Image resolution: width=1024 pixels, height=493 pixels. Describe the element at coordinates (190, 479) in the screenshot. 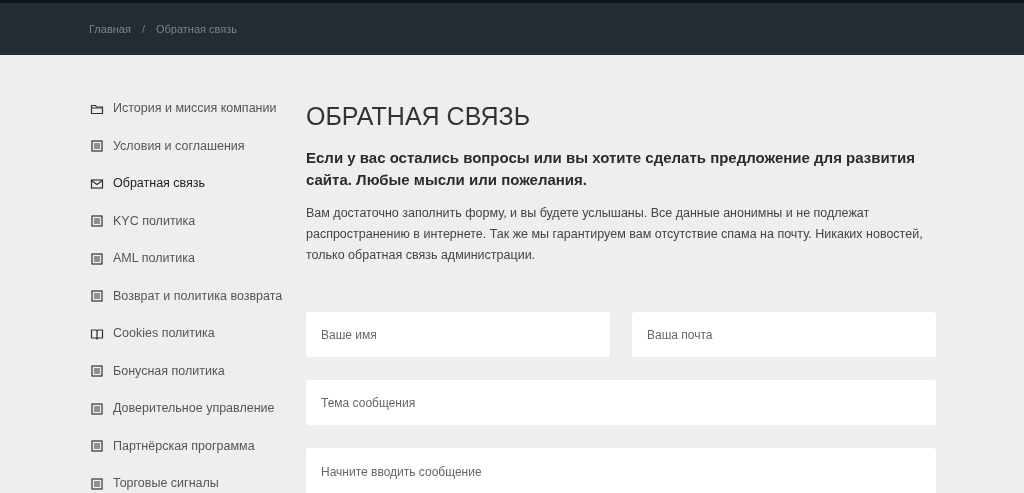

I see `sidebar-item: Торговые сигналы` at that location.